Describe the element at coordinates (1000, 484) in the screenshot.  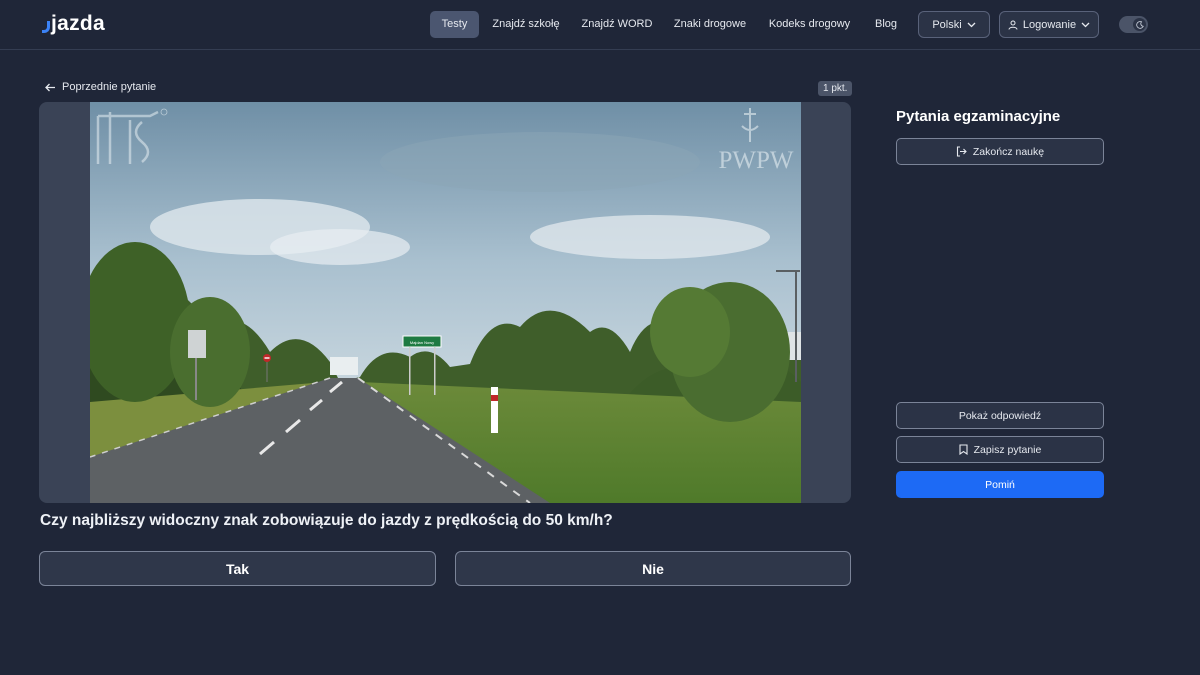
I see `skip-button: Pomiń` at that location.